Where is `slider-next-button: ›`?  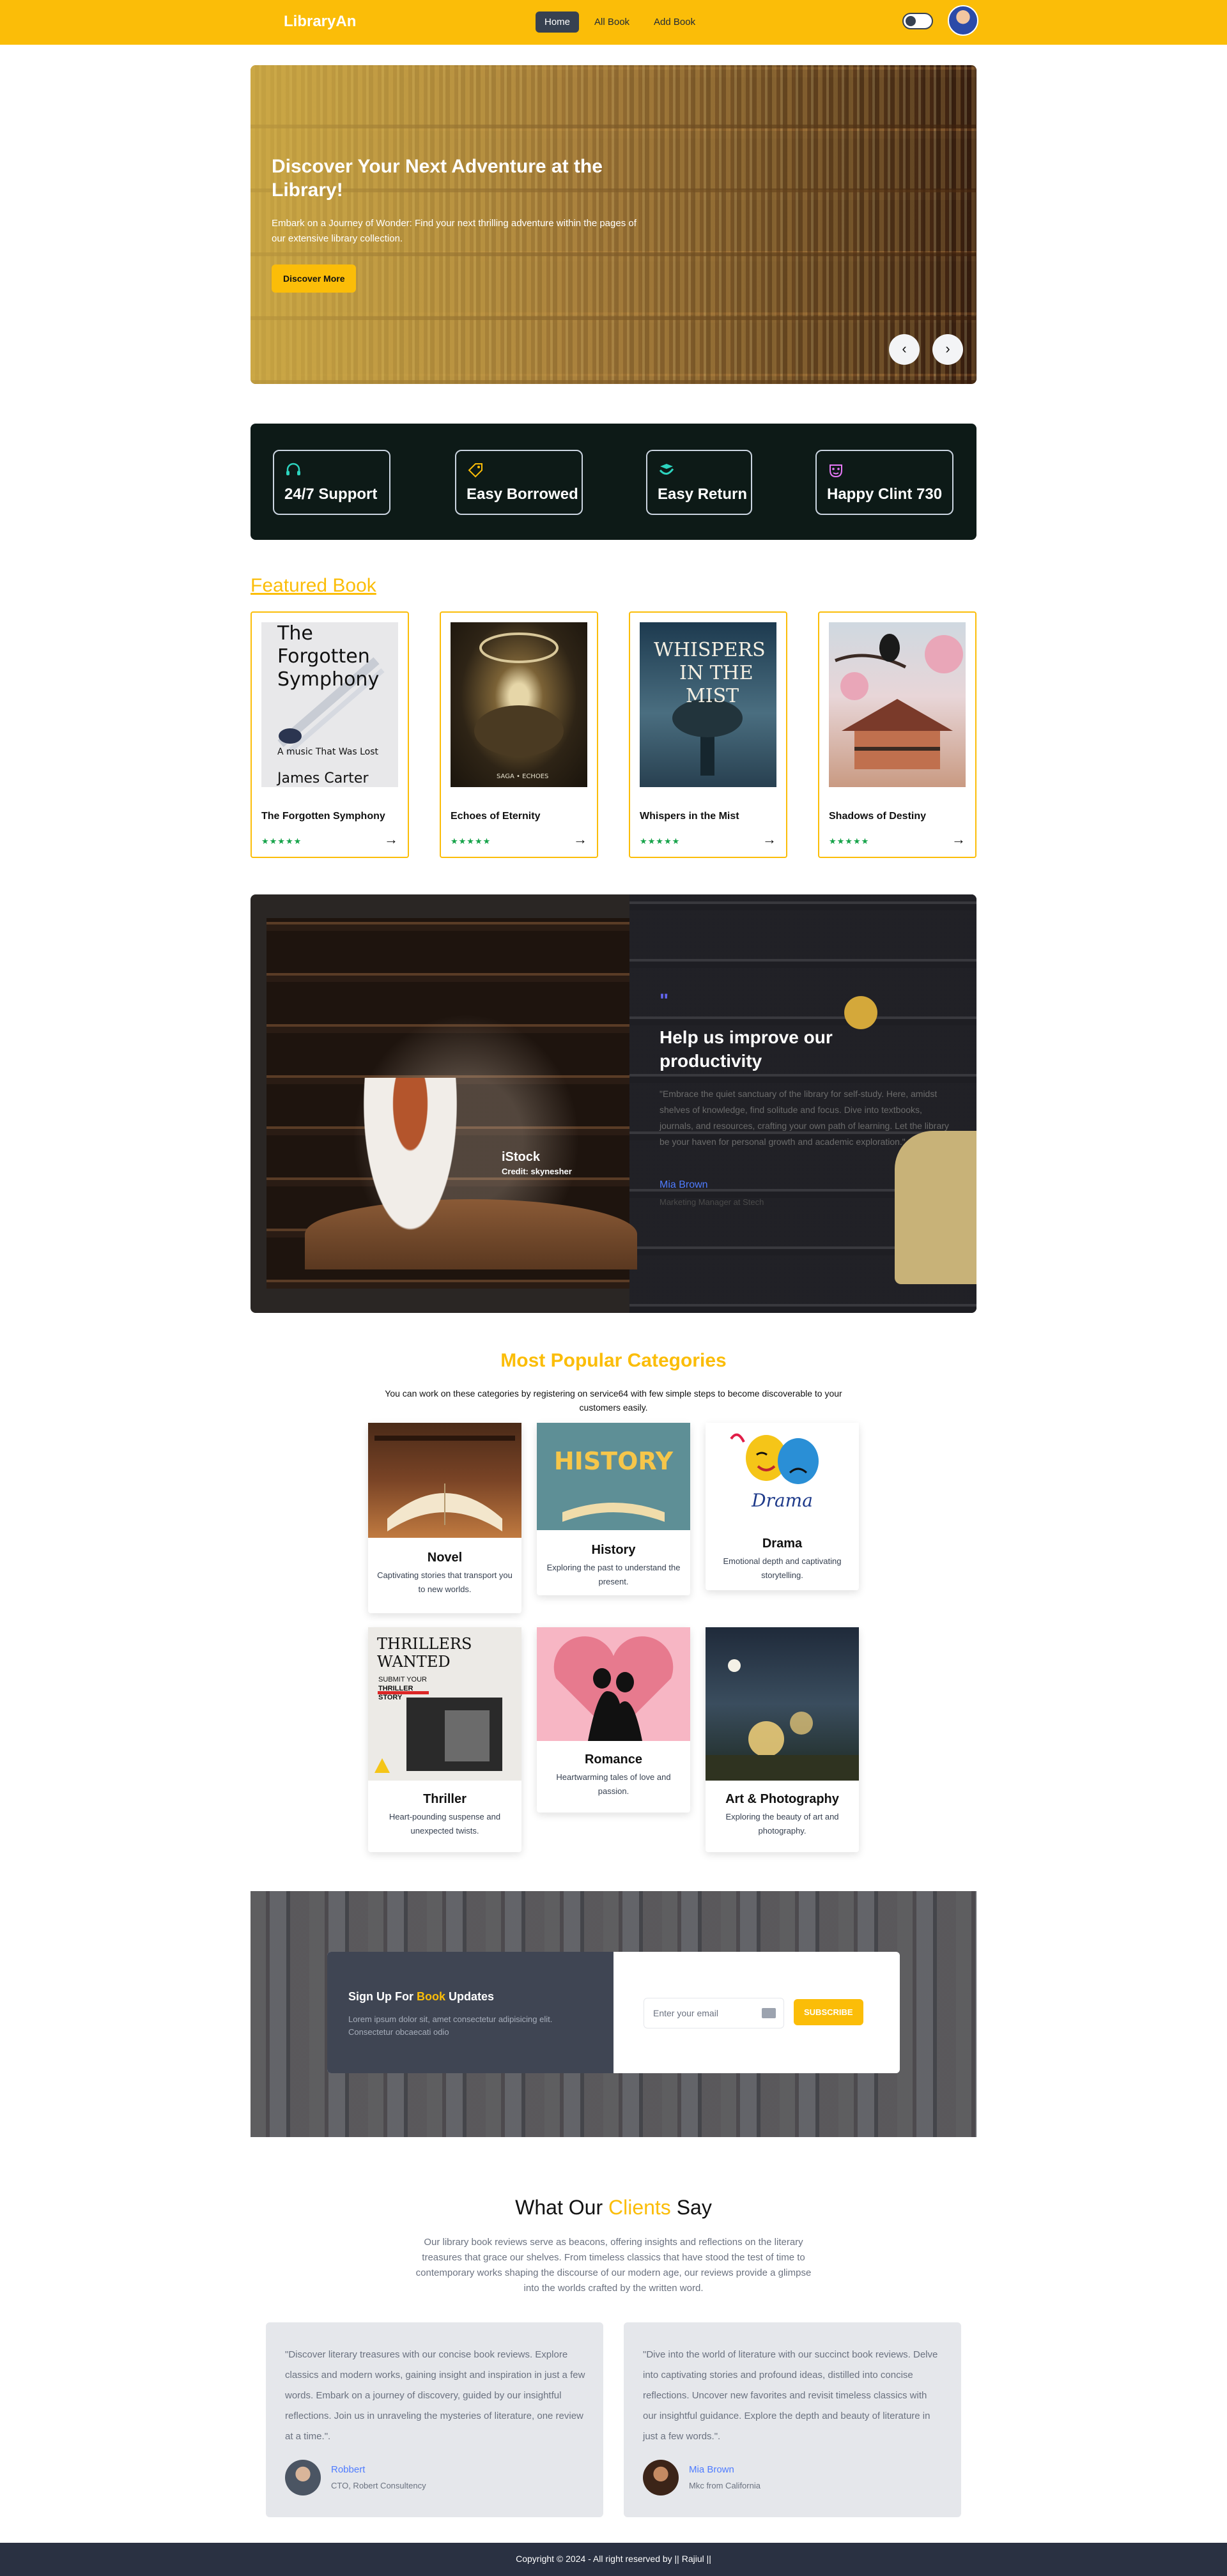
slider-next-button: › is located at coordinates (947, 349).